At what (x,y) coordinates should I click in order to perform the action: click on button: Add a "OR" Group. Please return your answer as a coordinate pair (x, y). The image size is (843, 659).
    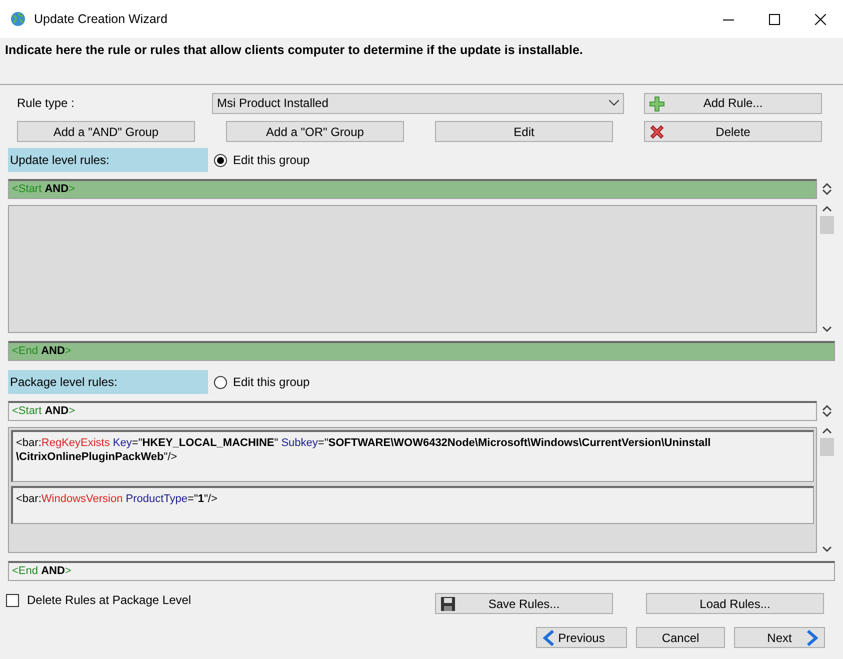
    Looking at the image, I should click on (315, 131).